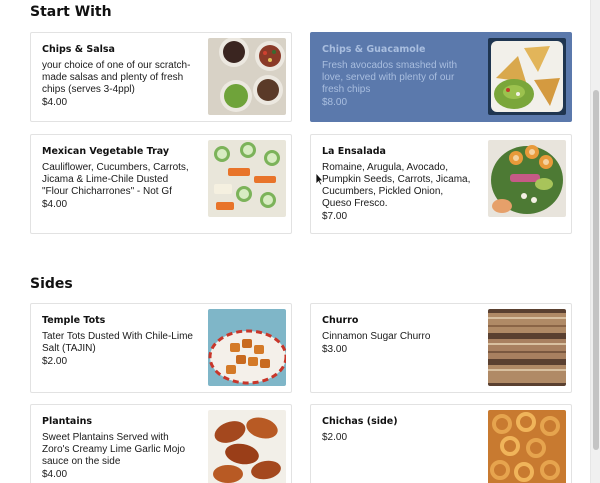 This screenshot has height=483, width=600. What do you see at coordinates (360, 421) in the screenshot?
I see `item-name: Chichas (side)` at bounding box center [360, 421].